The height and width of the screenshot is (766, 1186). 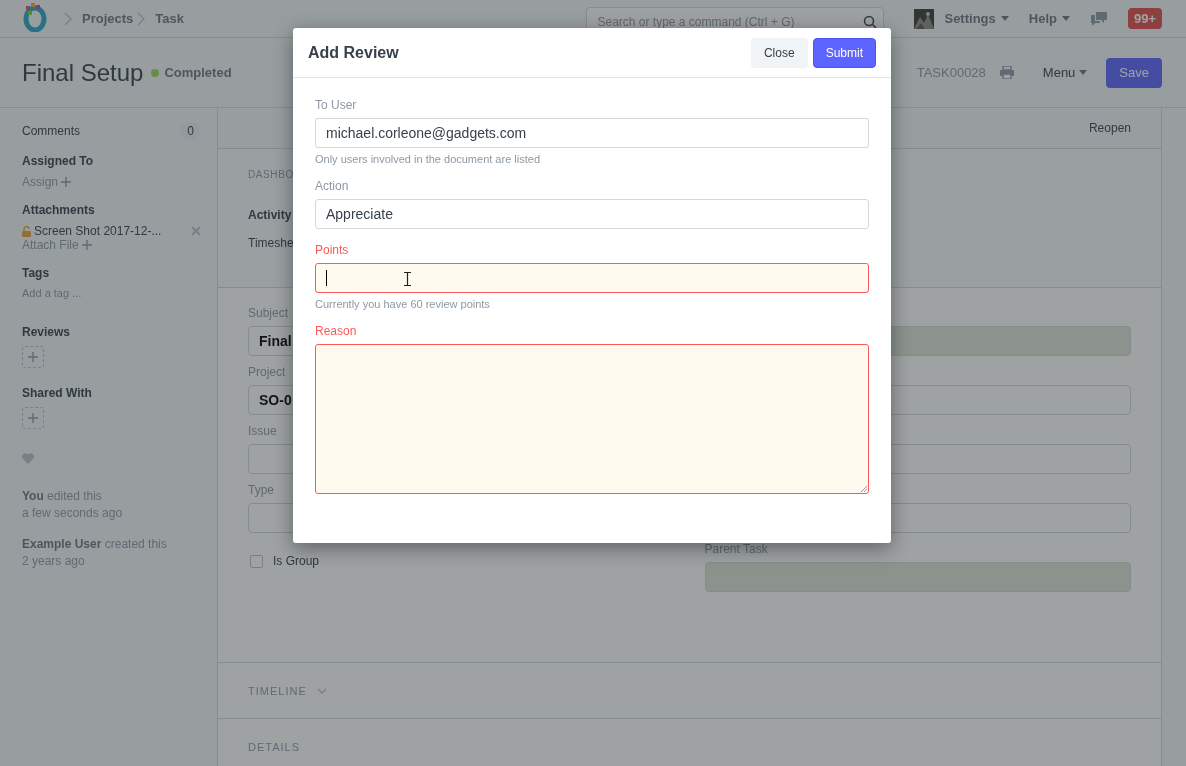 I want to click on unlock-icon, so click(x=26, y=231).